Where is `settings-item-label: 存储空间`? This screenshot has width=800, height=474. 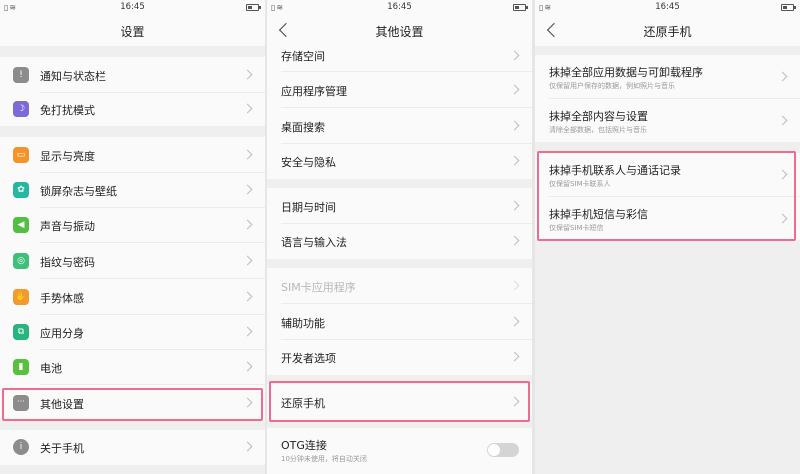 settings-item-label: 存储空间 is located at coordinates (303, 56).